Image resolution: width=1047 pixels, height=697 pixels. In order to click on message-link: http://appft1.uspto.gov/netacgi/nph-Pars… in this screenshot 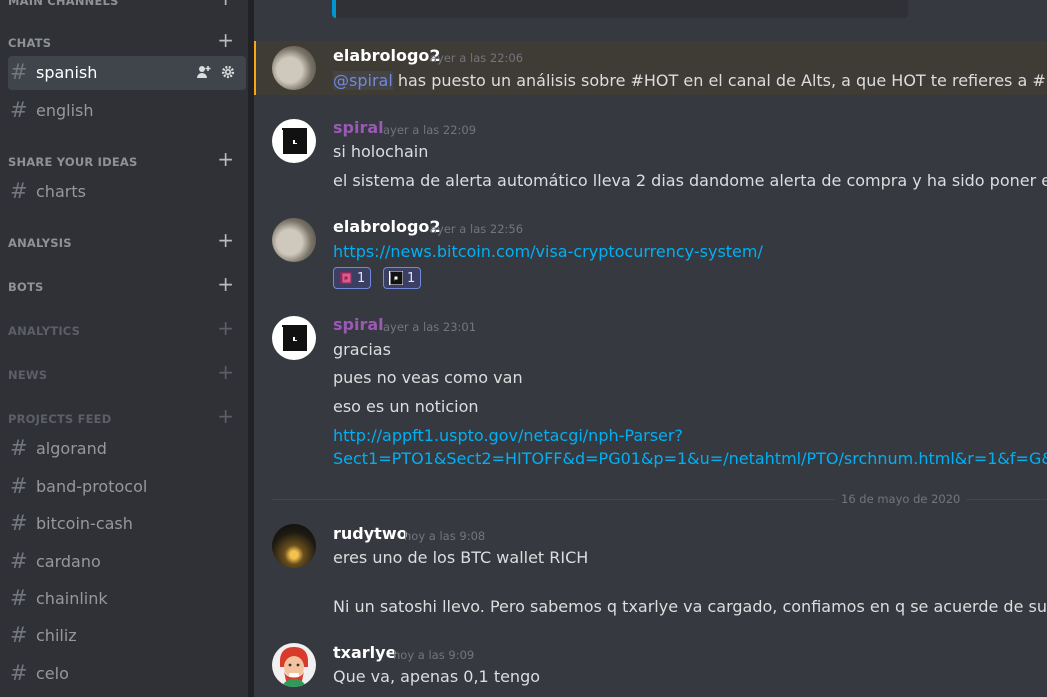, I will do `click(508, 436)`.